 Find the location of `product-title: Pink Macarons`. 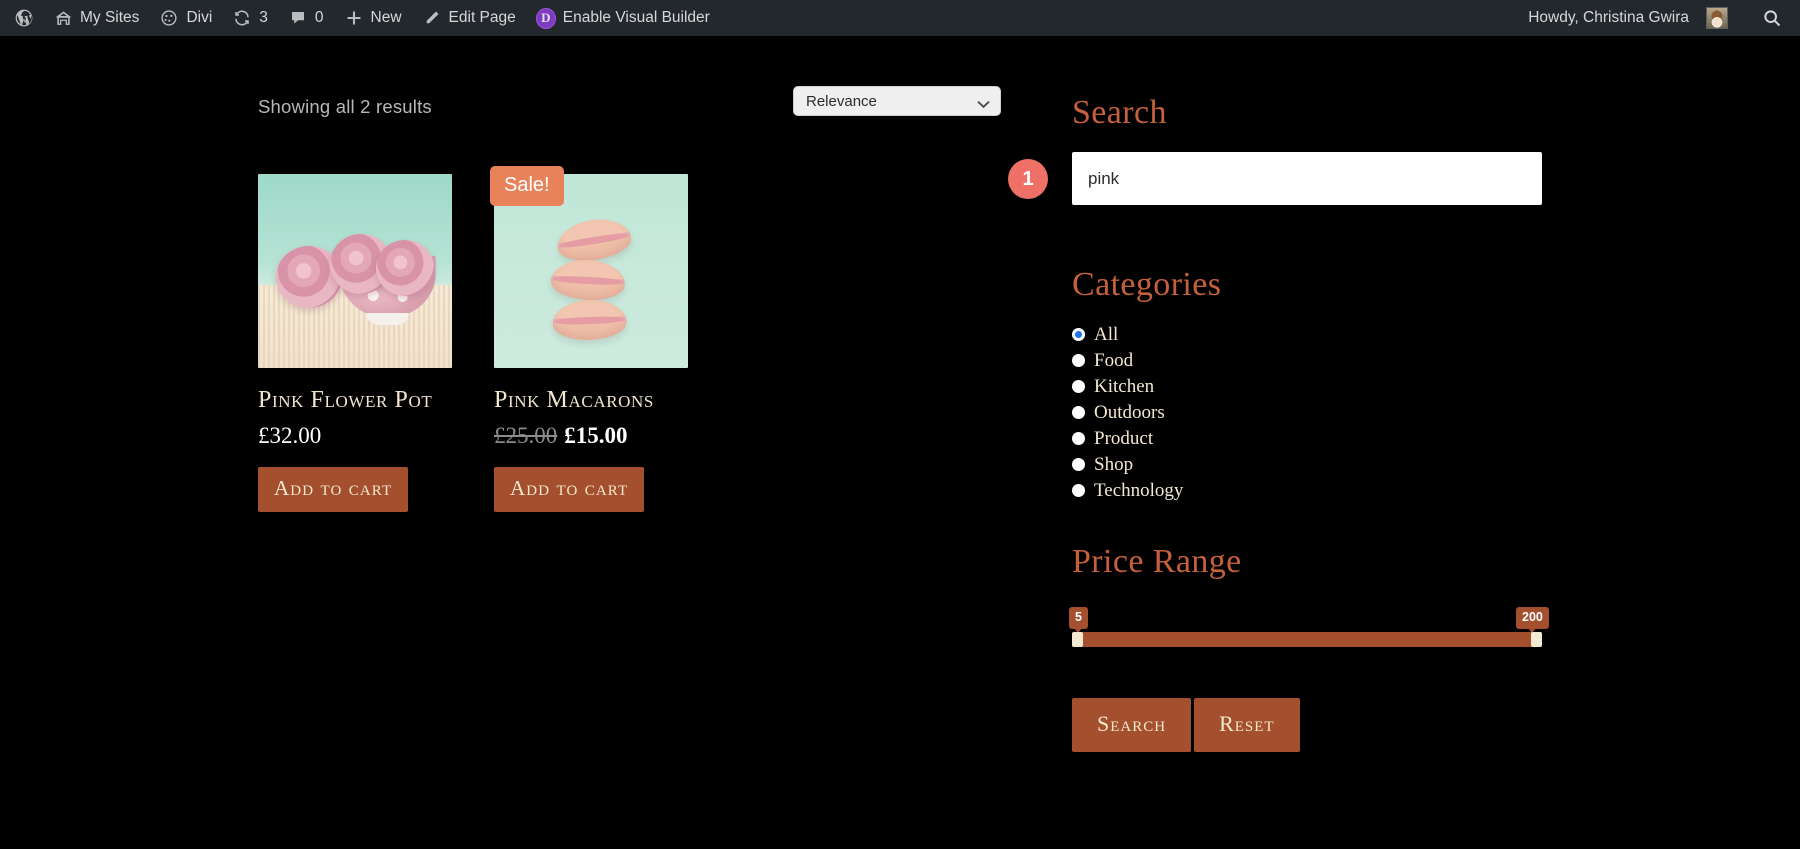

product-title: Pink Macarons is located at coordinates (591, 400).